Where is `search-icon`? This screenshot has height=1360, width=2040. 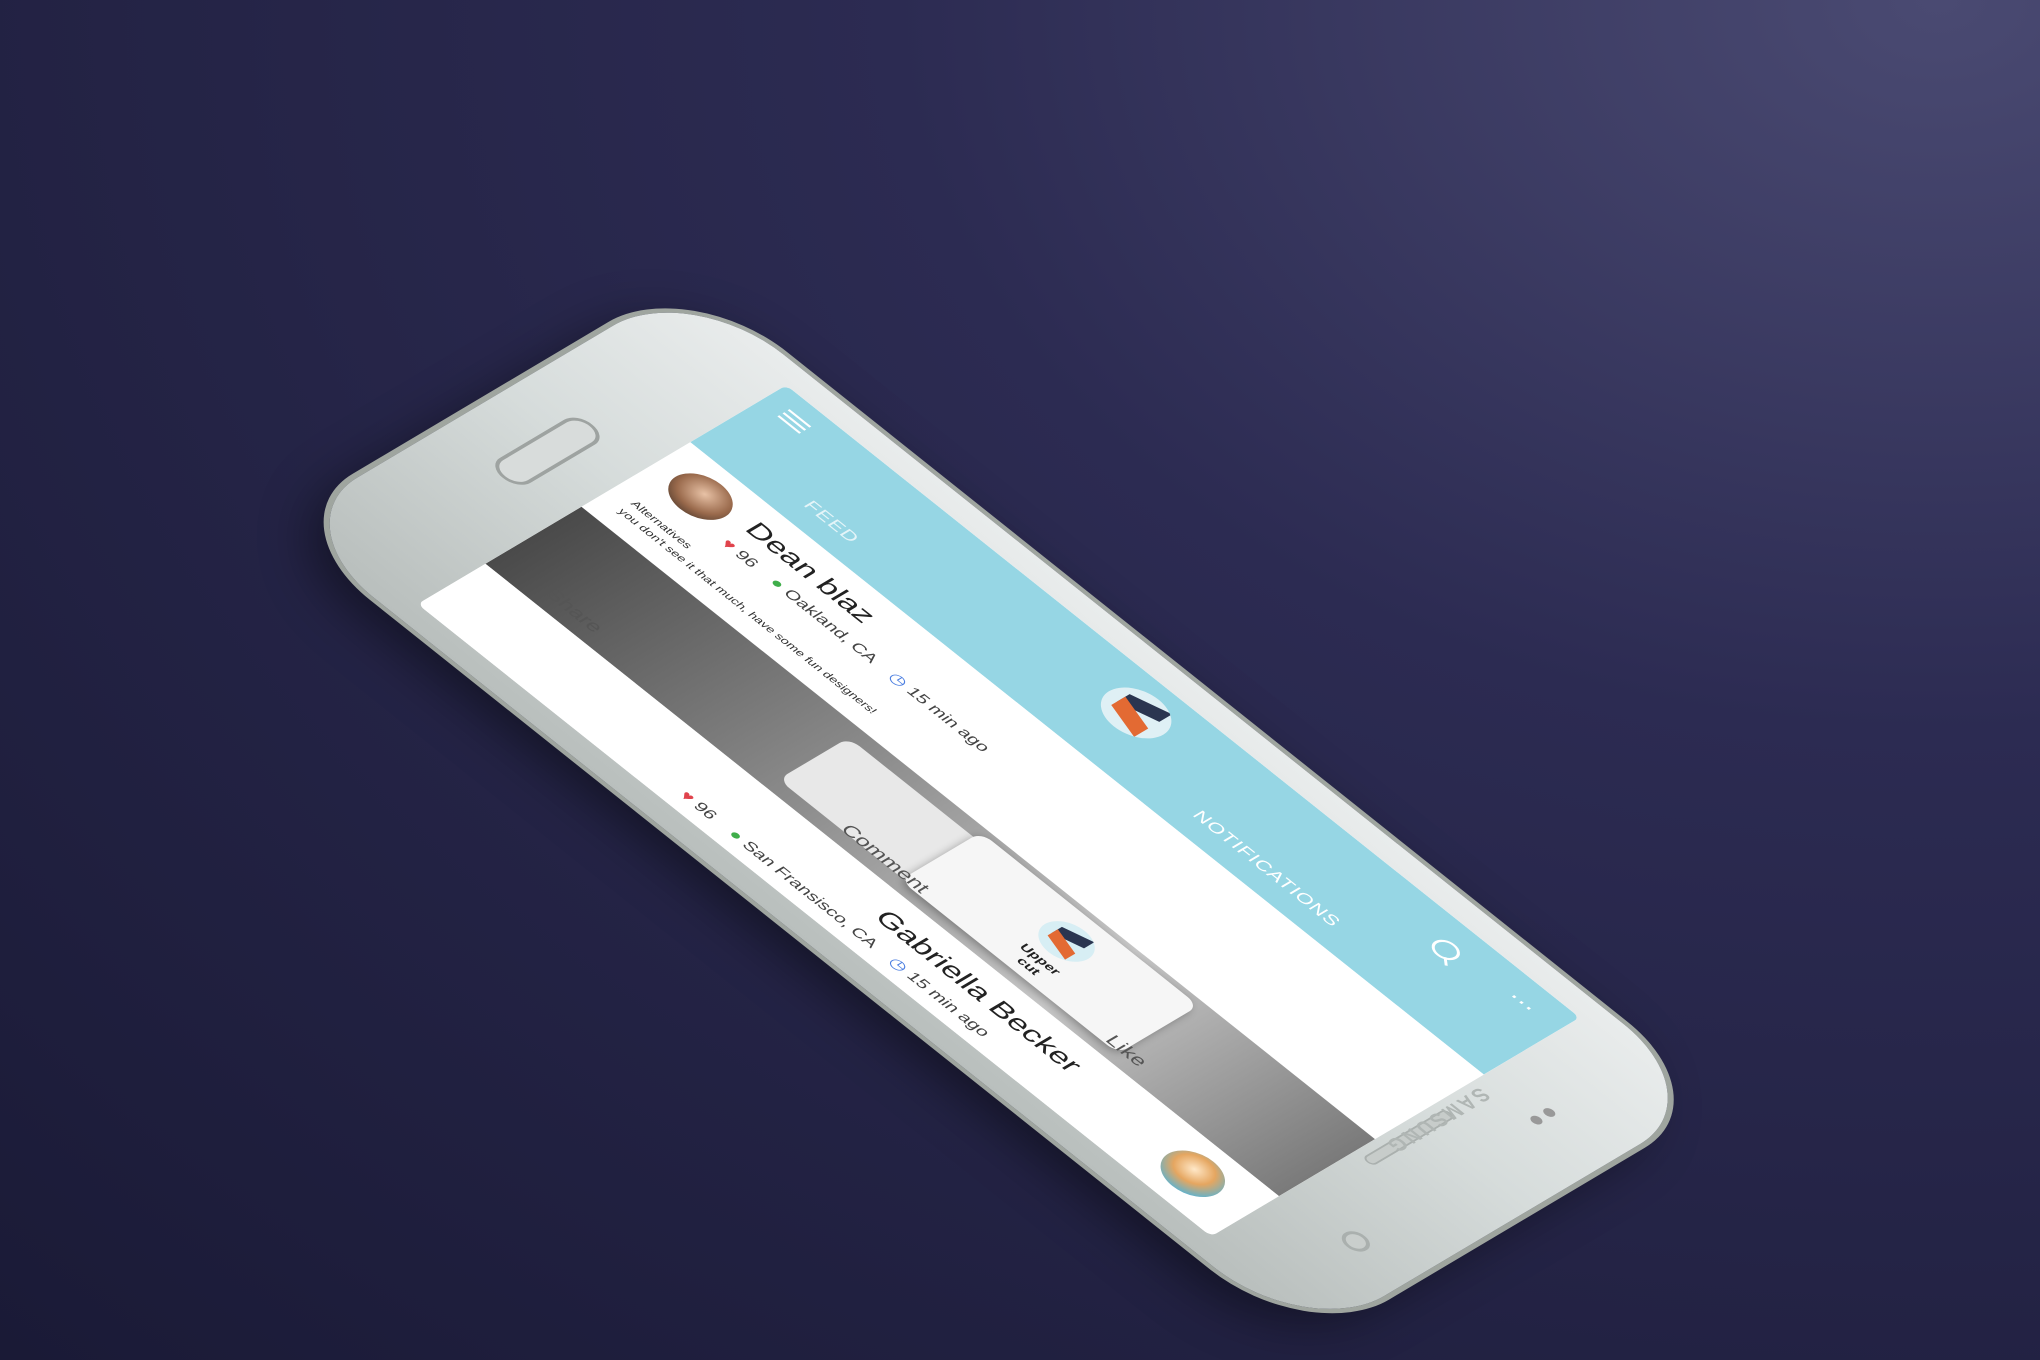 search-icon is located at coordinates (1445, 949).